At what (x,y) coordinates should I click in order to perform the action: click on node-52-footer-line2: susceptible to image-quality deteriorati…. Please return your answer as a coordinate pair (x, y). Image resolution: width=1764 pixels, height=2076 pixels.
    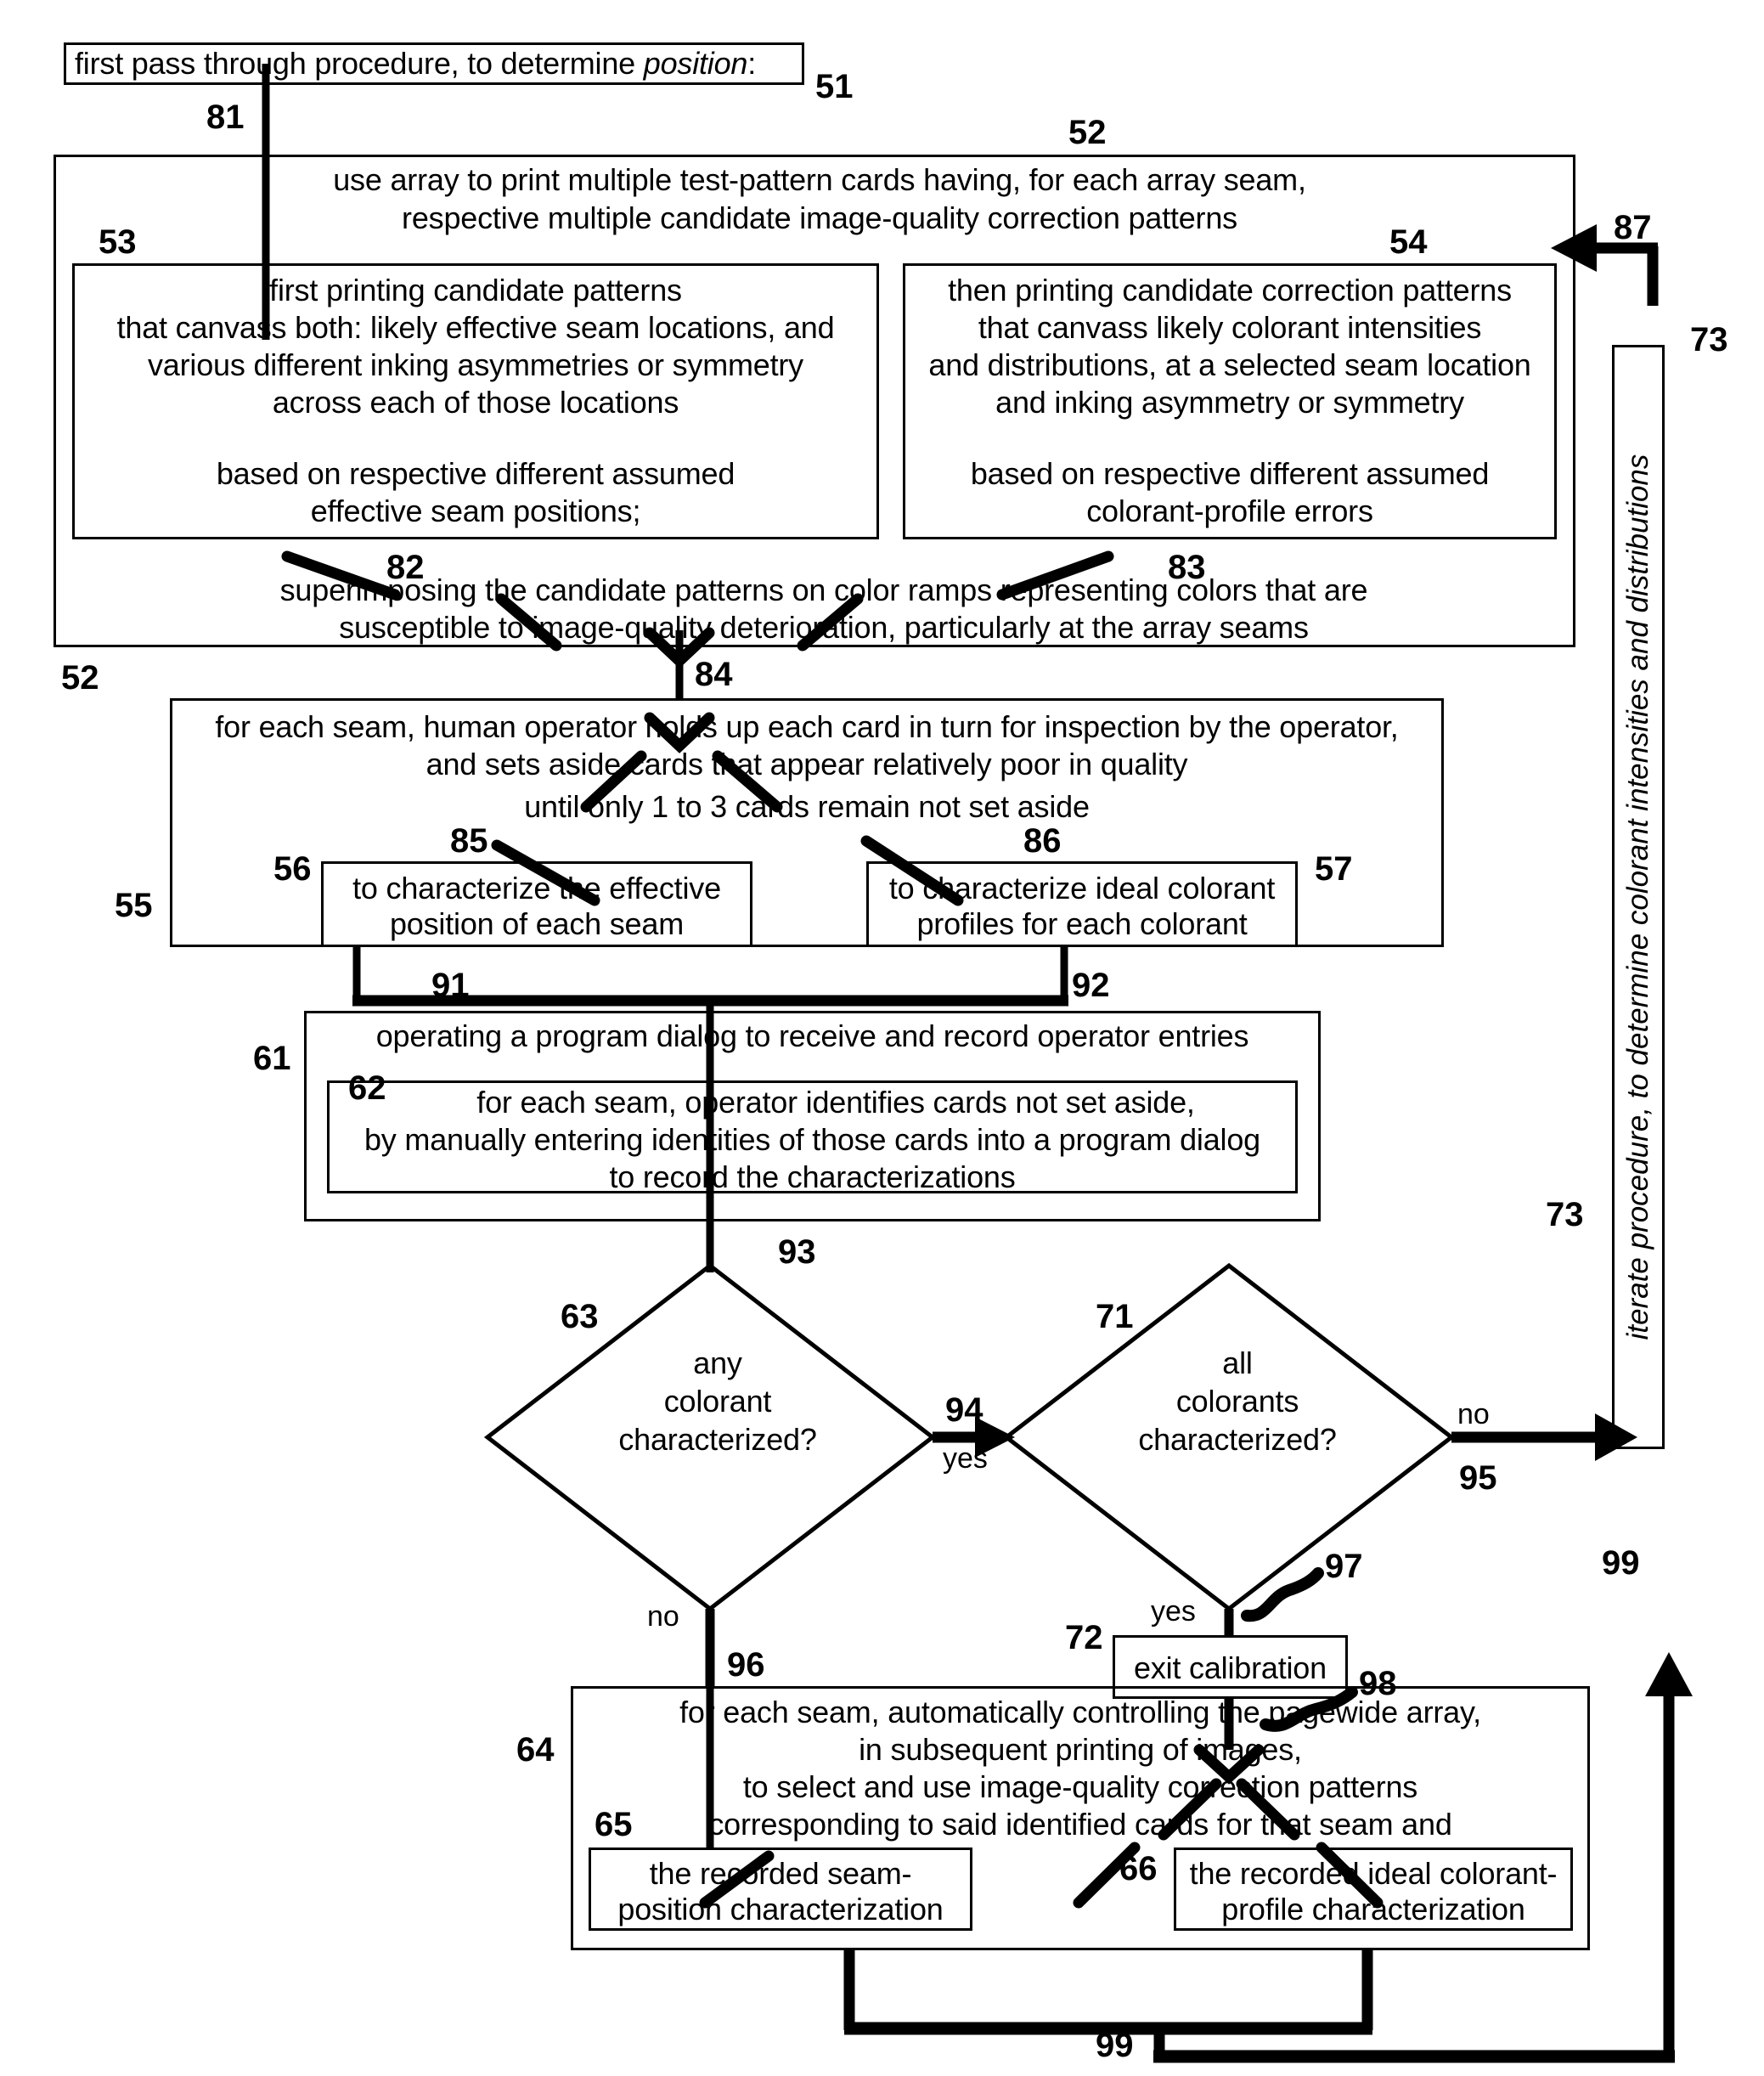
    Looking at the image, I should click on (824, 628).